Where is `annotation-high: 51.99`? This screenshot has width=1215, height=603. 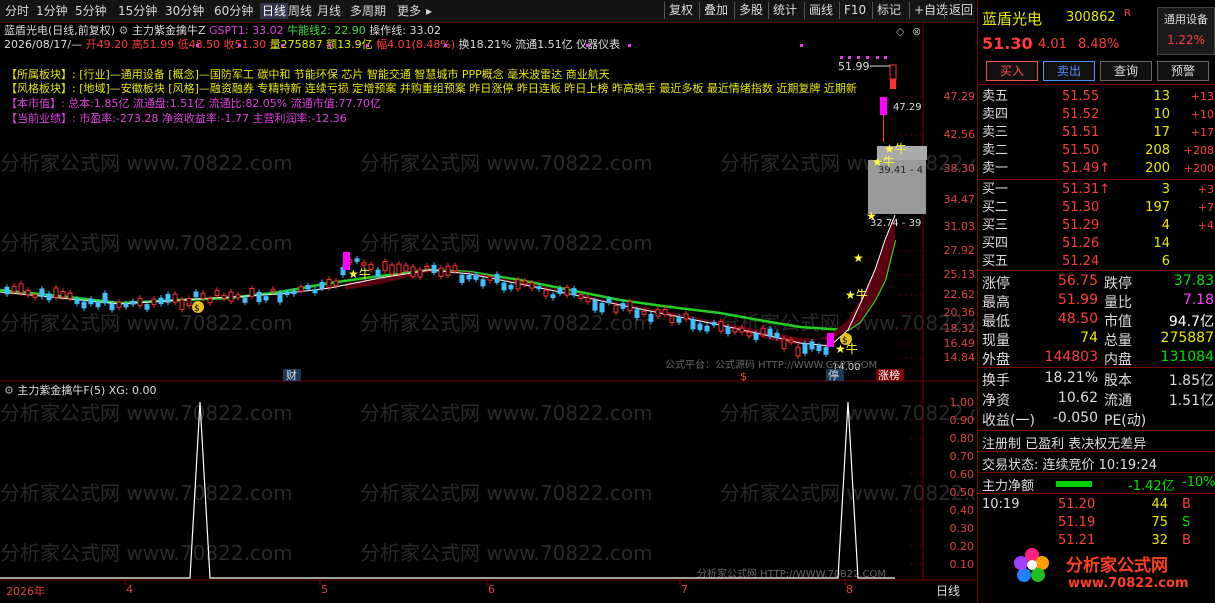
annotation-high: 51.99 is located at coordinates (854, 66).